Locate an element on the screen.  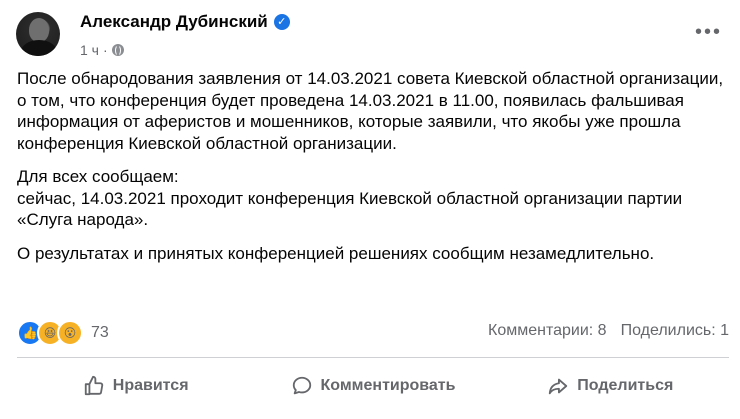
post-actions: Нравится Комментировать Поделиться is located at coordinates (373, 386).